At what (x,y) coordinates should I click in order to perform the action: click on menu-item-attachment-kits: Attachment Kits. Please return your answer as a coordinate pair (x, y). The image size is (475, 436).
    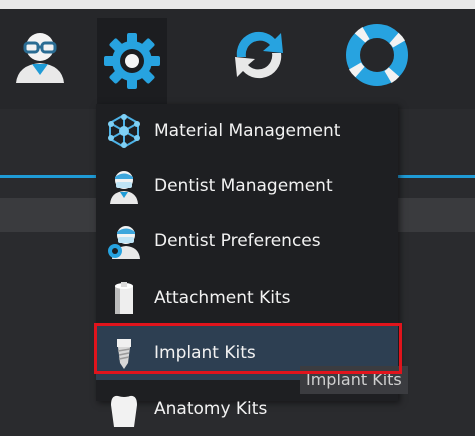
    Looking at the image, I should click on (247, 298).